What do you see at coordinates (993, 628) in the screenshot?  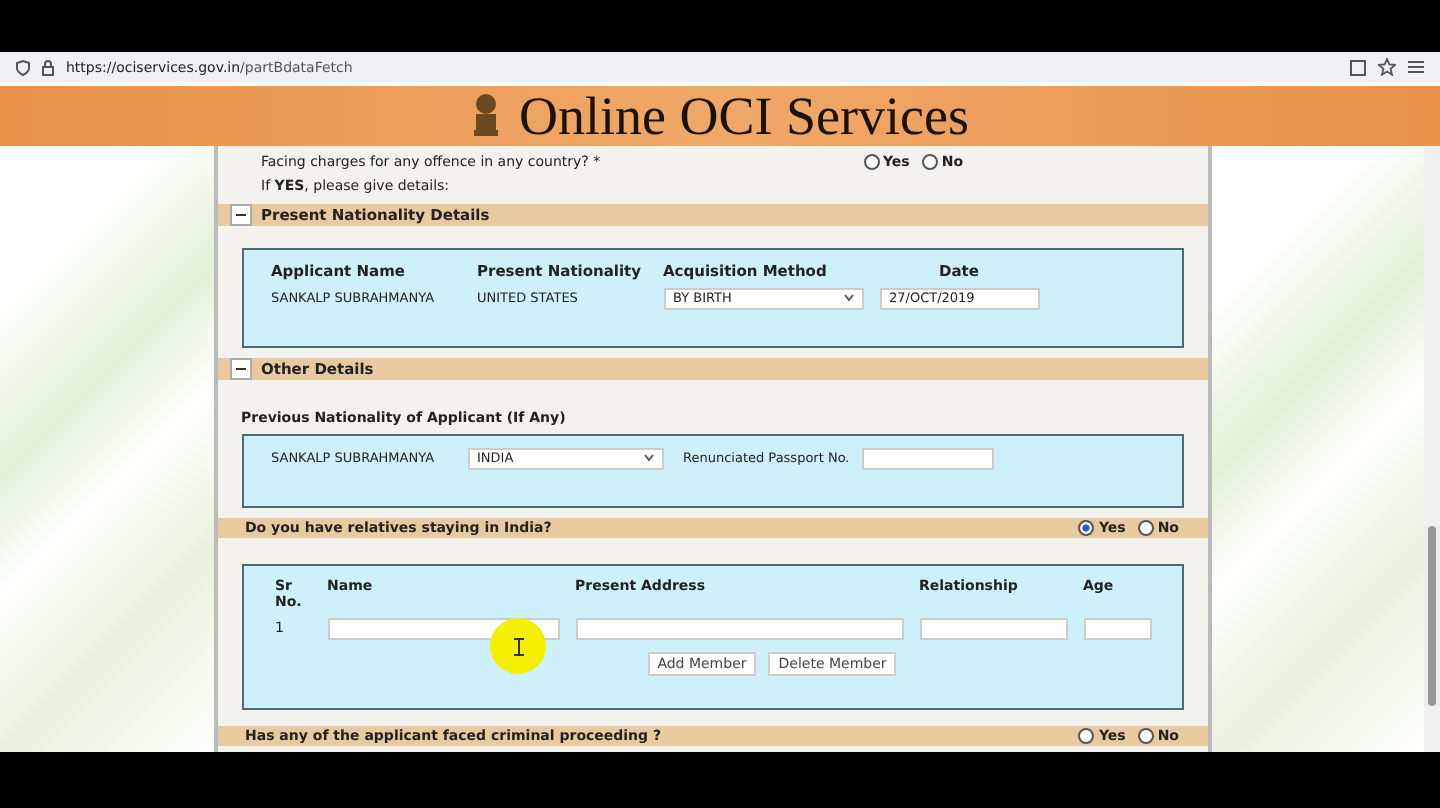 I see `relationship-field` at bounding box center [993, 628].